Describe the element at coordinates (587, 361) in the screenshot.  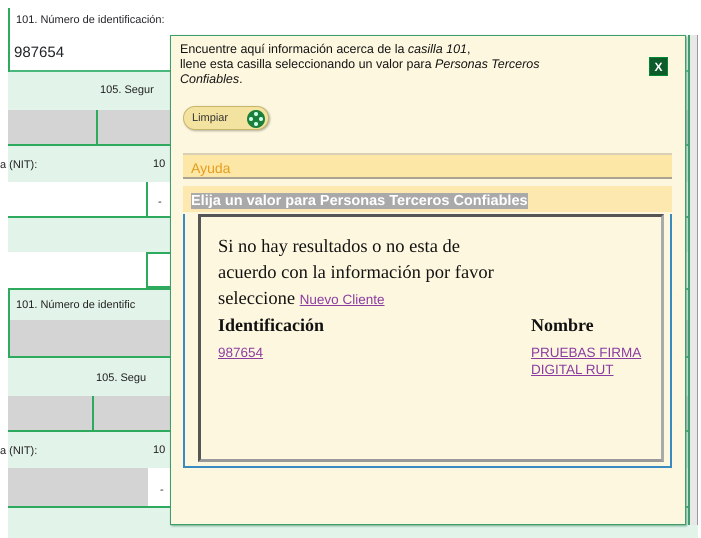
I see `result-link: PRUEBAS FIRMA DIGITAL RUT` at that location.